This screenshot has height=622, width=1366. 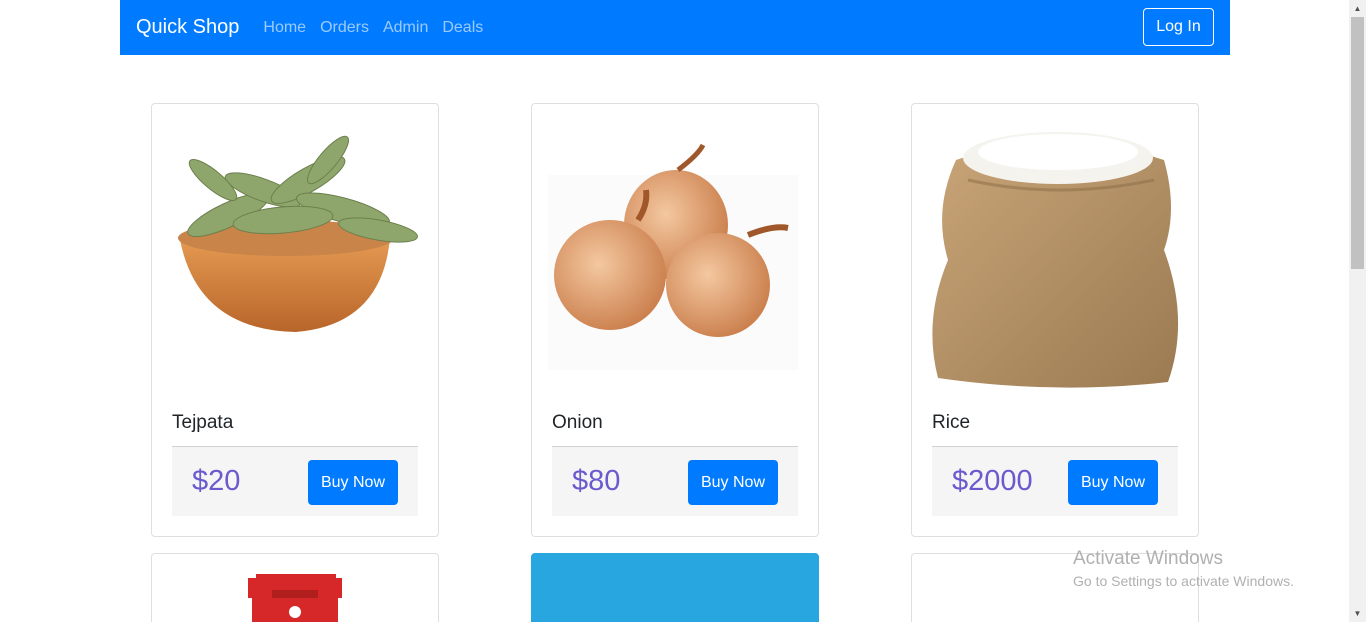 What do you see at coordinates (298, 233) in the screenshot?
I see `bay-leaves-bowl-icon` at bounding box center [298, 233].